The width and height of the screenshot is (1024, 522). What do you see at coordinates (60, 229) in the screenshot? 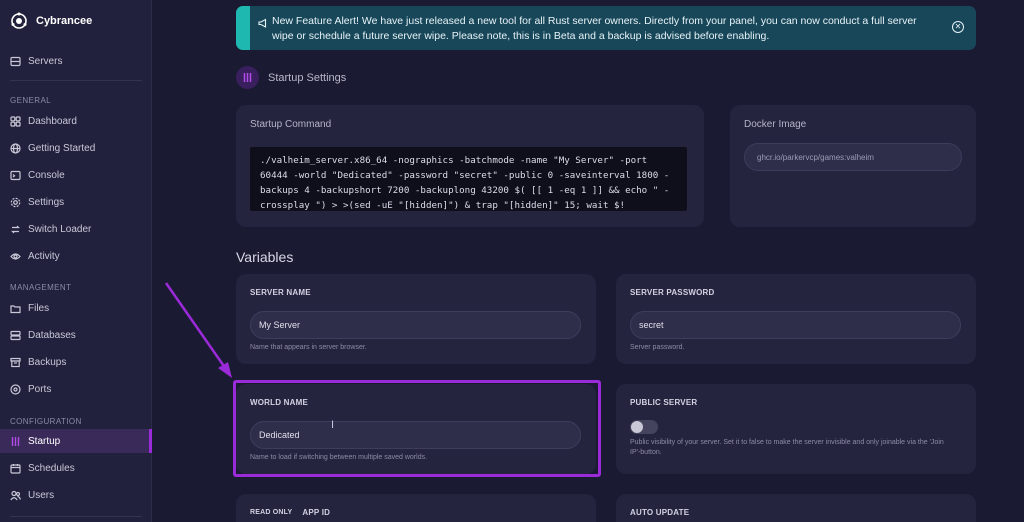
I see `sidebar-item-label: Switch Loader` at bounding box center [60, 229].